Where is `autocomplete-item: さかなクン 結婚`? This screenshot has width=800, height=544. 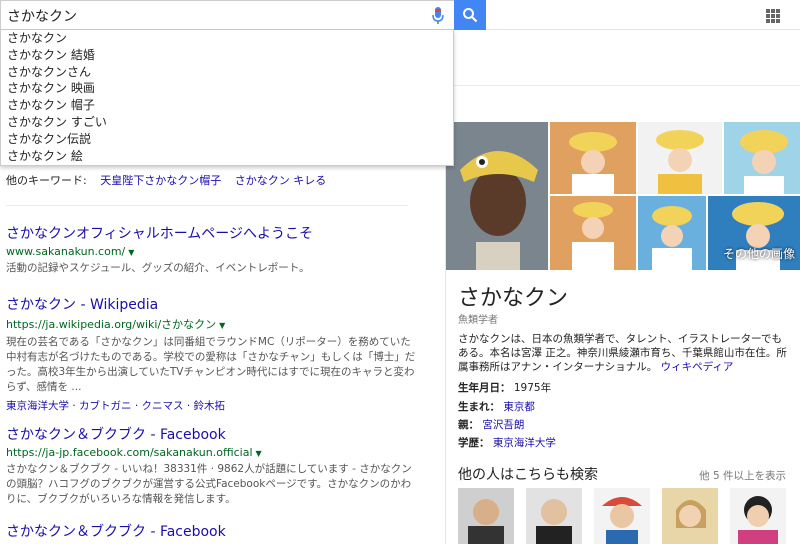 autocomplete-item: さかなクン 結婚 is located at coordinates (227, 55).